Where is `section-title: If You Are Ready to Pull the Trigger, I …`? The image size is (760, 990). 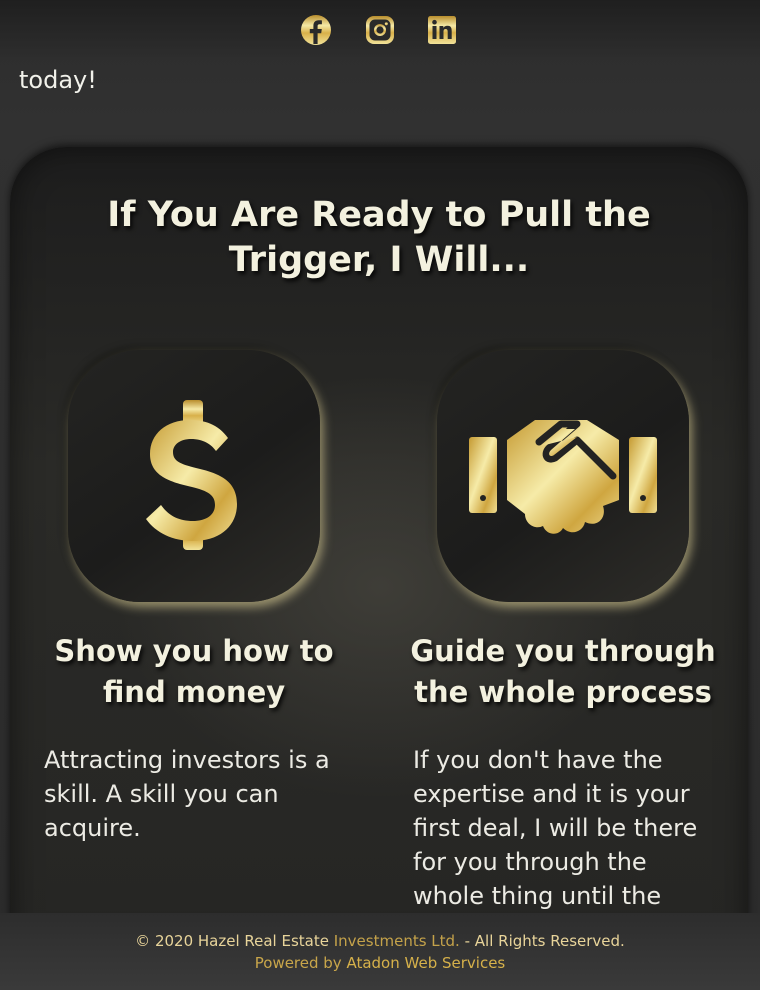
section-title: If You Are Ready to Pull the Trigger, I … is located at coordinates (379, 237).